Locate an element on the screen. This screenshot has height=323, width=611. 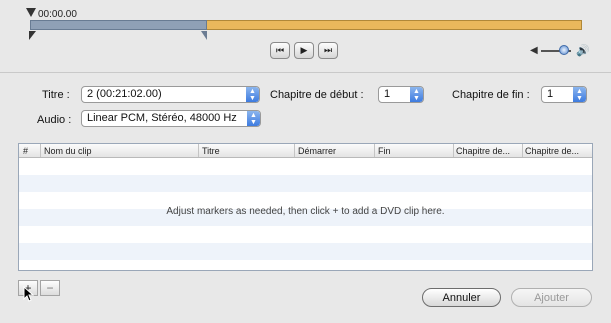
audio-label: Audio : is located at coordinates (54, 120).